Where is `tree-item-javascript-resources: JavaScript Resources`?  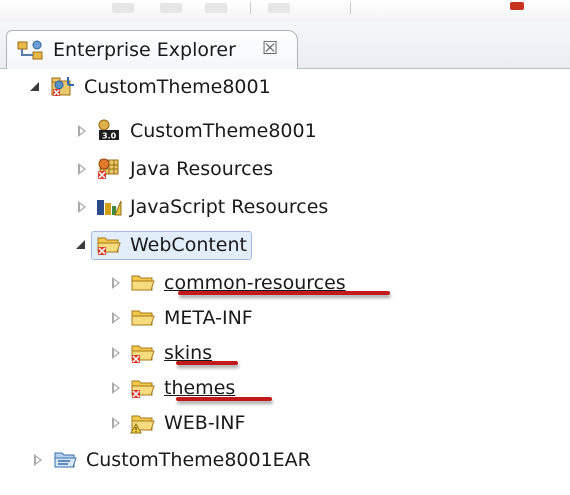 tree-item-javascript-resources: JavaScript Resources is located at coordinates (201, 207).